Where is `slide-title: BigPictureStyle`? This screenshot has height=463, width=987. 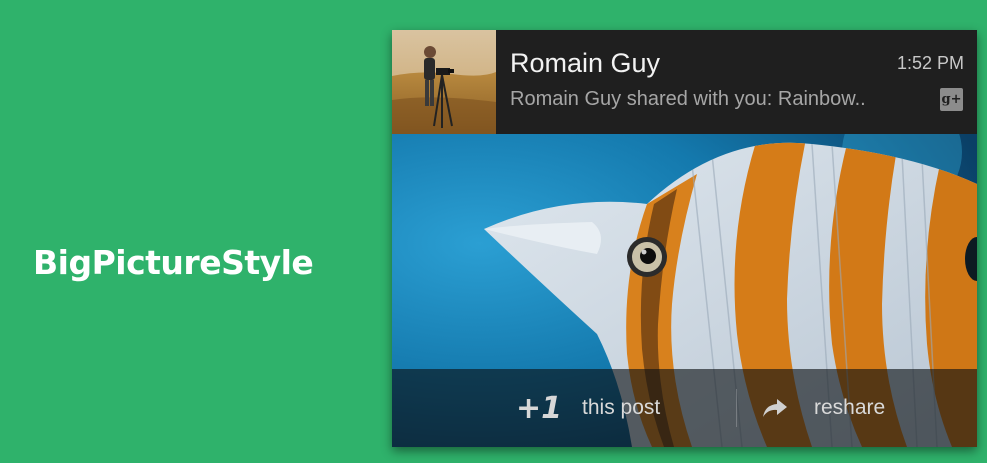 slide-title: BigPictureStyle is located at coordinates (173, 262).